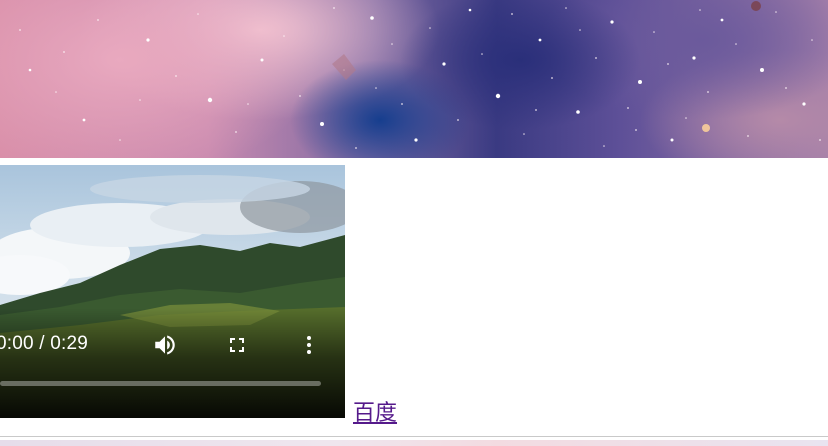 The image size is (828, 446). I want to click on fullscreen-button, so click(237, 345).